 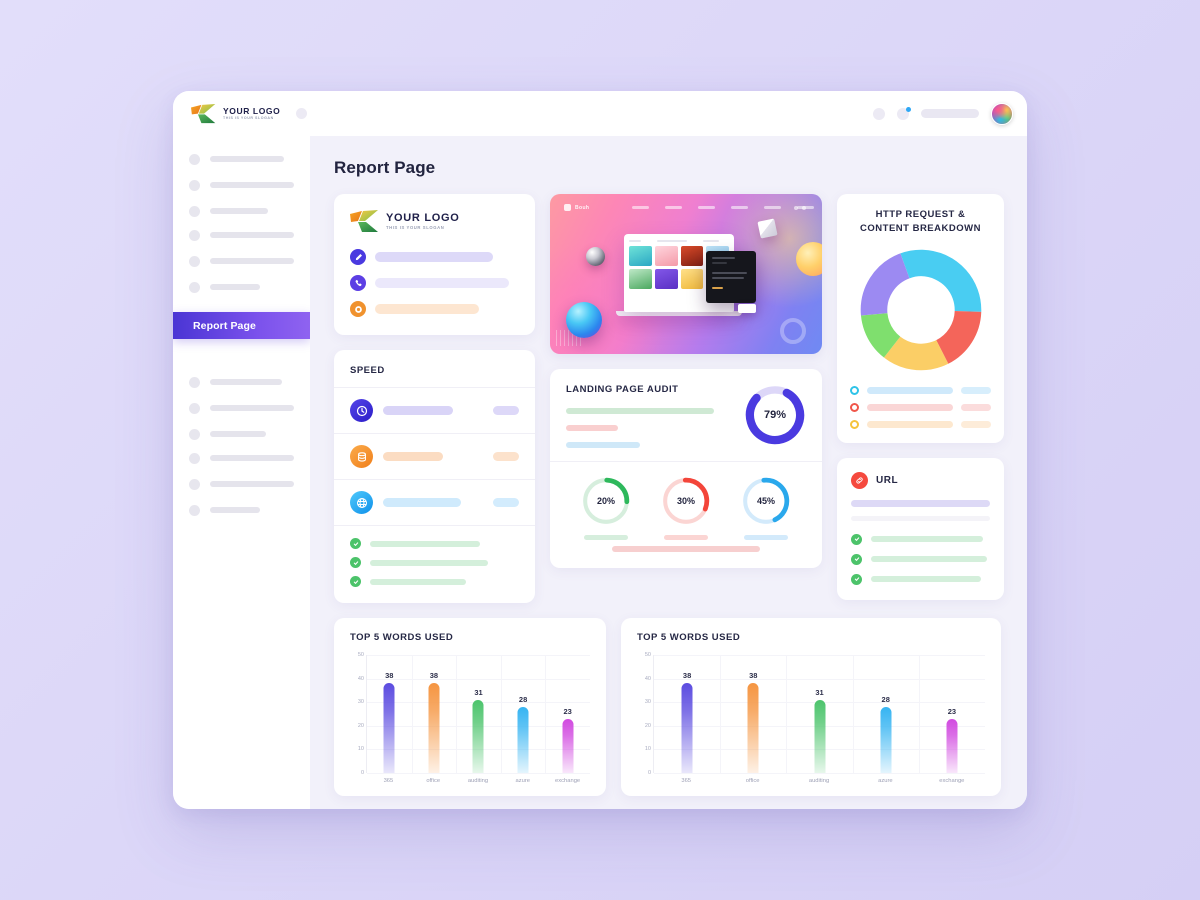 What do you see at coordinates (434, 502) in the screenshot?
I see `speed-row` at bounding box center [434, 502].